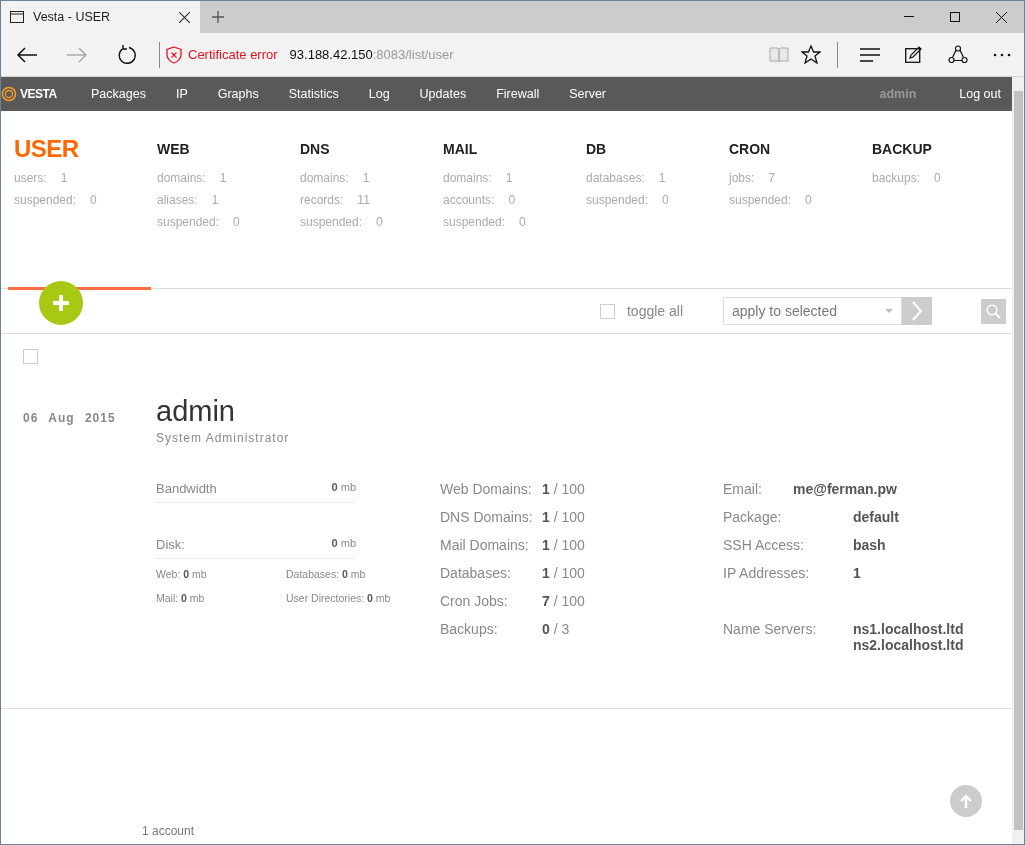  I want to click on address-bar: 93.188.42.150:8083/list/user, so click(526, 54).